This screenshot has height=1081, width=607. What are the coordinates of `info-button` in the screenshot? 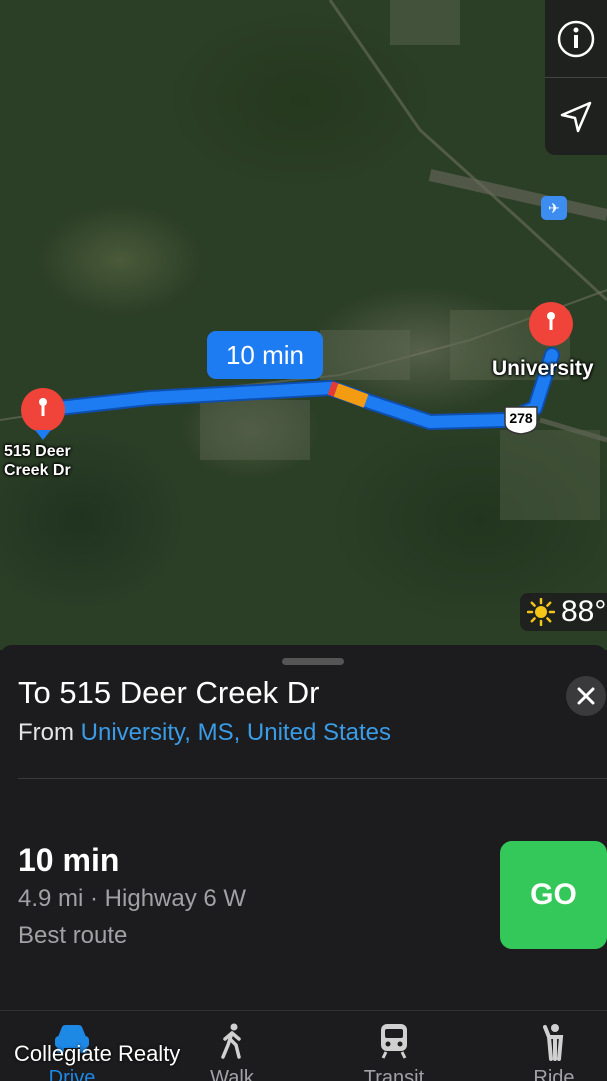 It's located at (576, 39).